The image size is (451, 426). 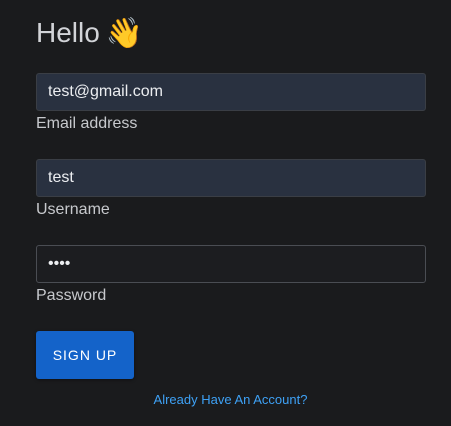 I want to click on page-title: Hello 👋, so click(x=89, y=33).